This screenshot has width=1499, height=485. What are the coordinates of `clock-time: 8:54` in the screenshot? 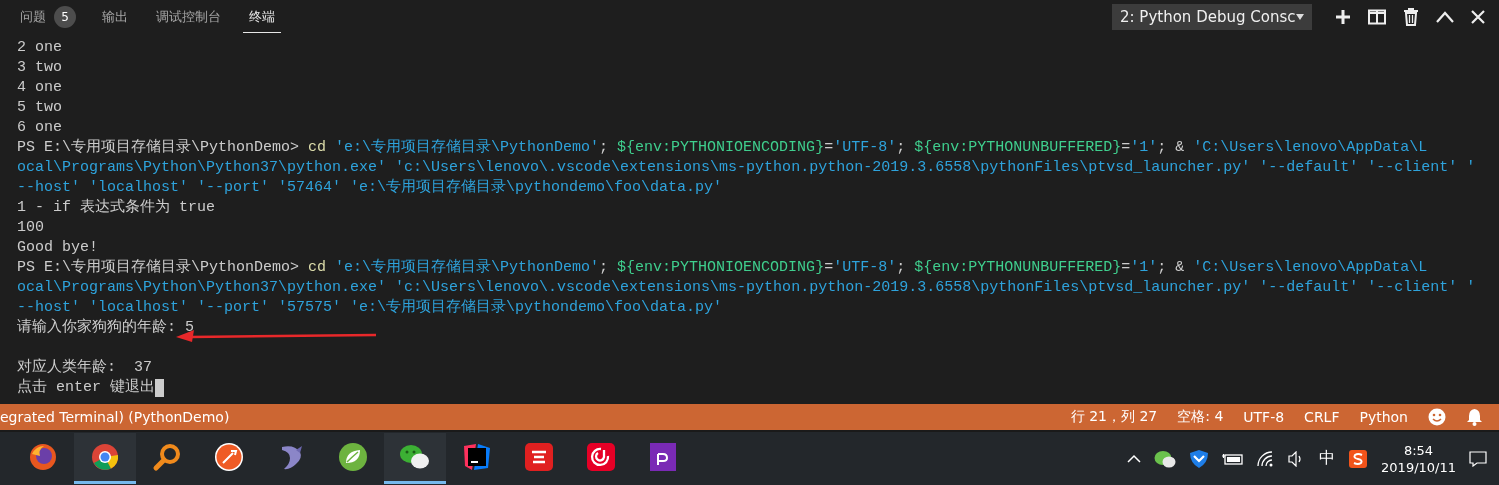 It's located at (1418, 450).